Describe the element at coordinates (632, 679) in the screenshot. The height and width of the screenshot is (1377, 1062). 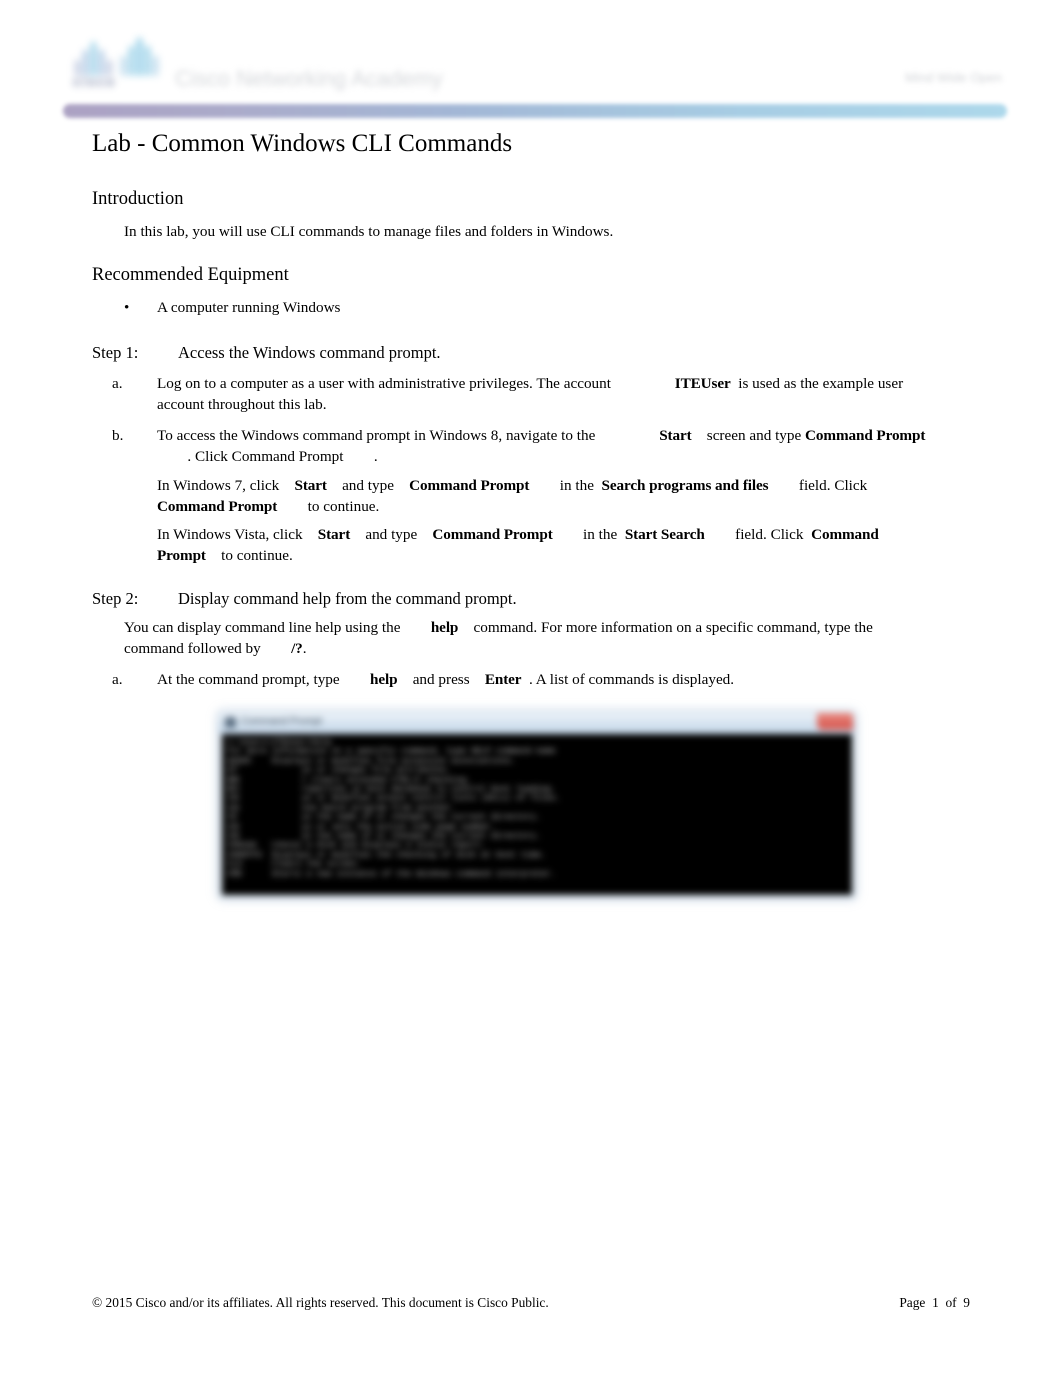
I see `step-2-item-a-text-3: . A list of commands is displayed.` at that location.